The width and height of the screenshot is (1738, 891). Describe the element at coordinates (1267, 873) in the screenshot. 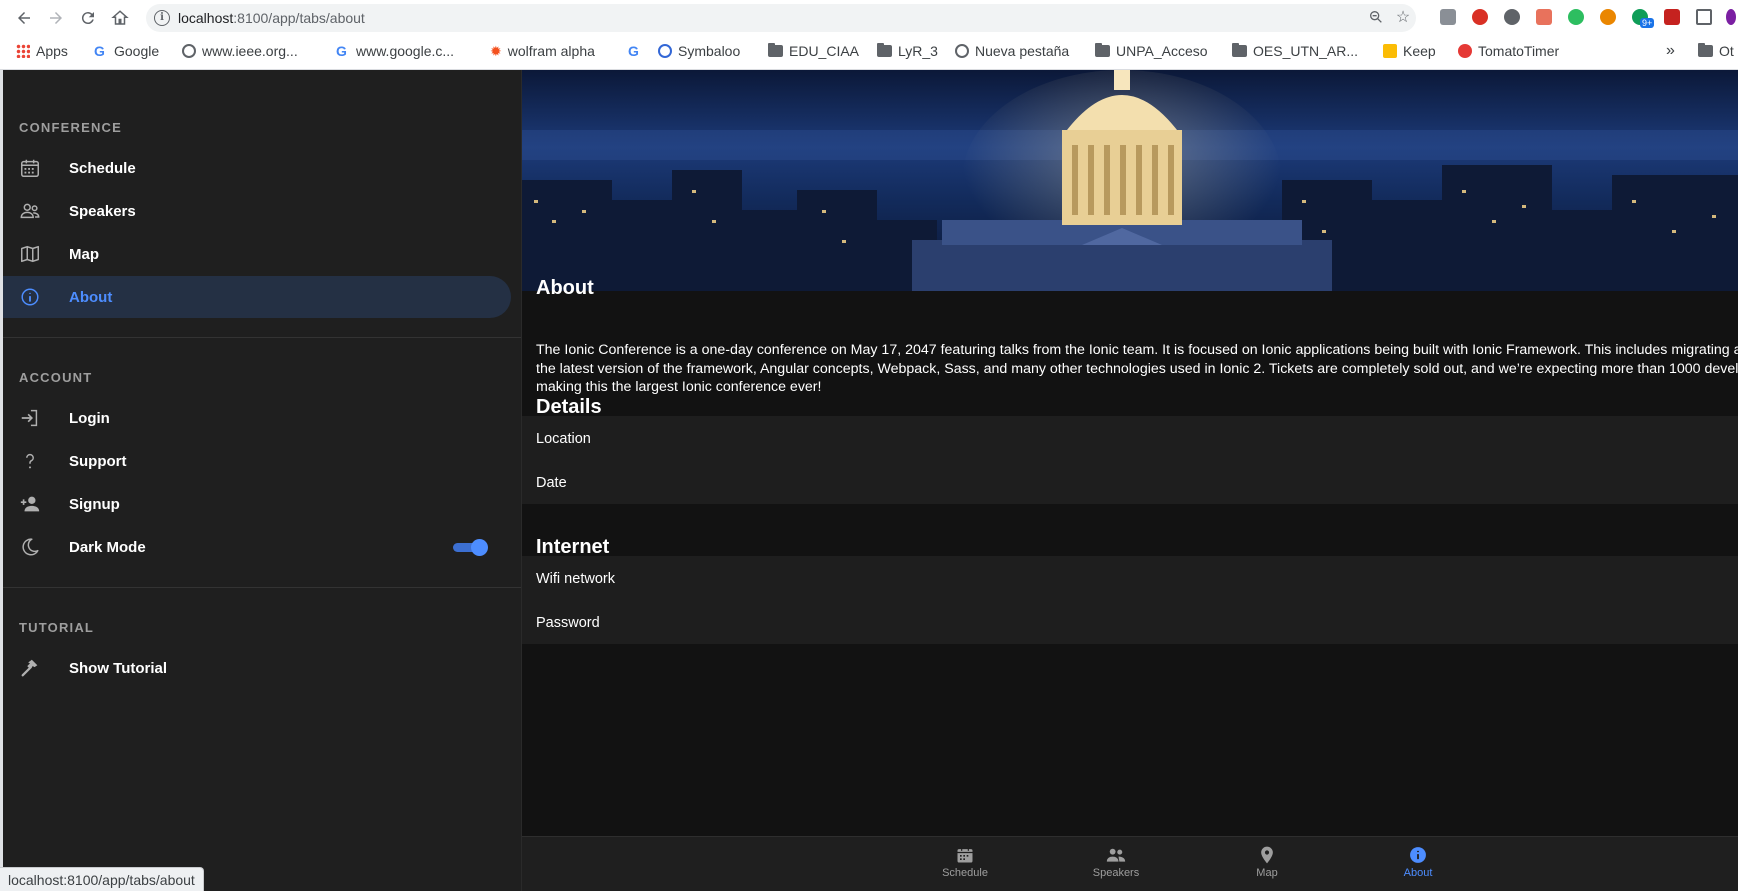

I see `tab-label: Map` at that location.